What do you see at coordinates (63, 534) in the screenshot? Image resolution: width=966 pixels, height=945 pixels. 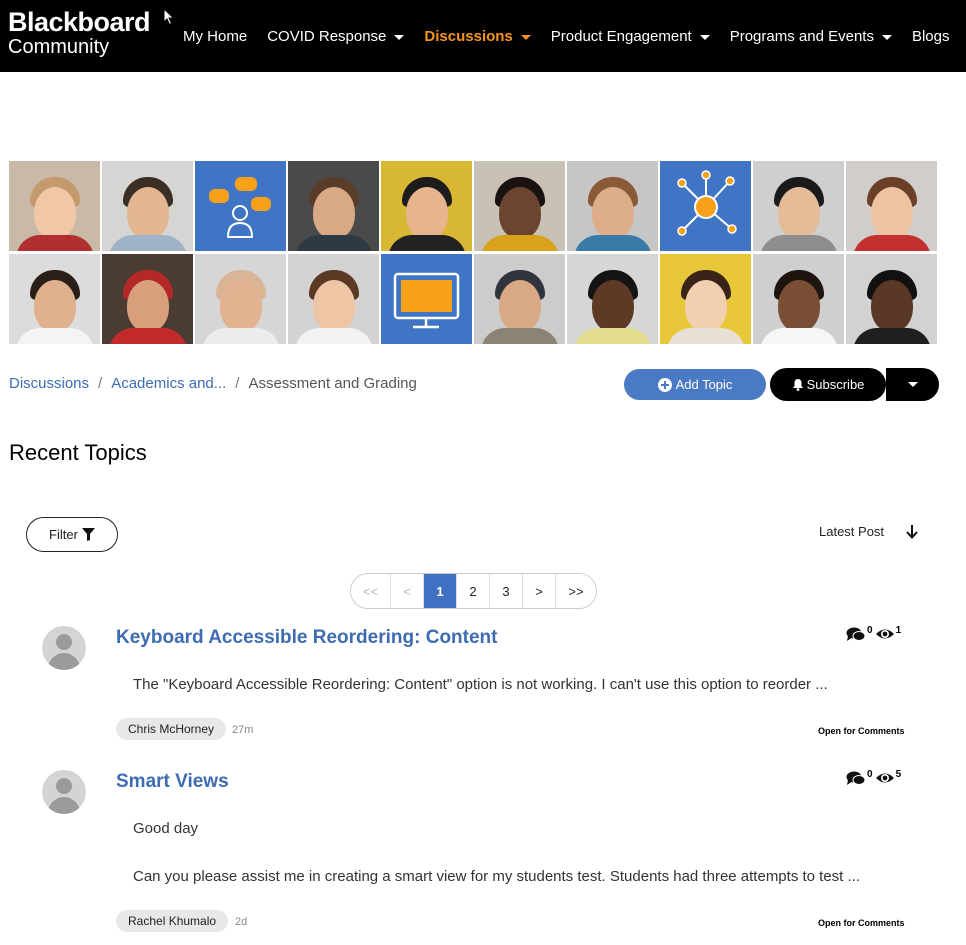 I see `filter-label: Filter` at bounding box center [63, 534].